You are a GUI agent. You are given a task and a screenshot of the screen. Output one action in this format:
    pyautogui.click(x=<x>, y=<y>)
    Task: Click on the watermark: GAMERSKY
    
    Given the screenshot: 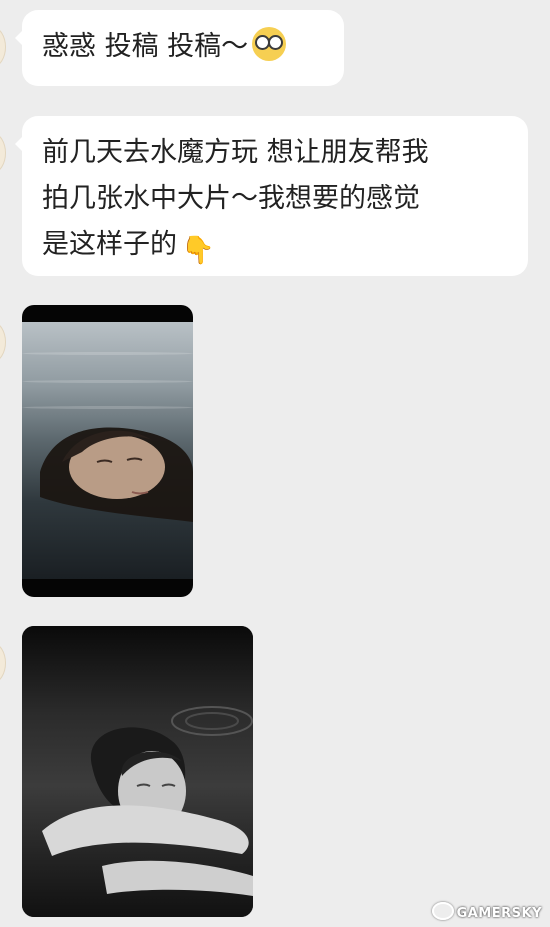 What is the action you would take?
    pyautogui.click(x=486, y=911)
    